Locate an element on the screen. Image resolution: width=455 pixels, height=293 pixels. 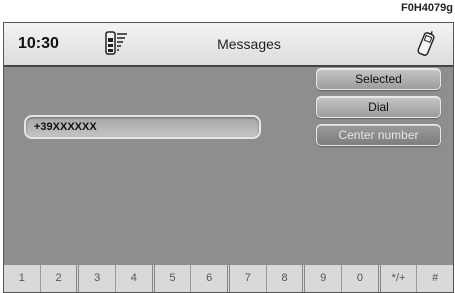
key-star-plus: */+ is located at coordinates (399, 278).